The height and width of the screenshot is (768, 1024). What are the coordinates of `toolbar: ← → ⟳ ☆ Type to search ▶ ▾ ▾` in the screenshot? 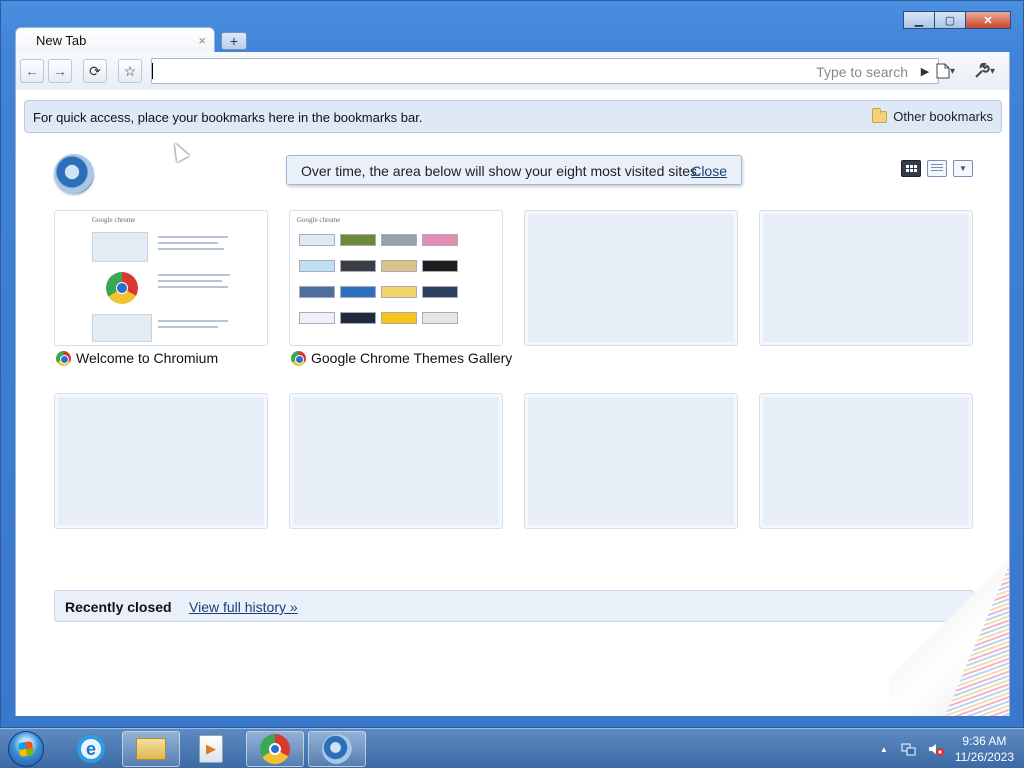 It's located at (512, 71).